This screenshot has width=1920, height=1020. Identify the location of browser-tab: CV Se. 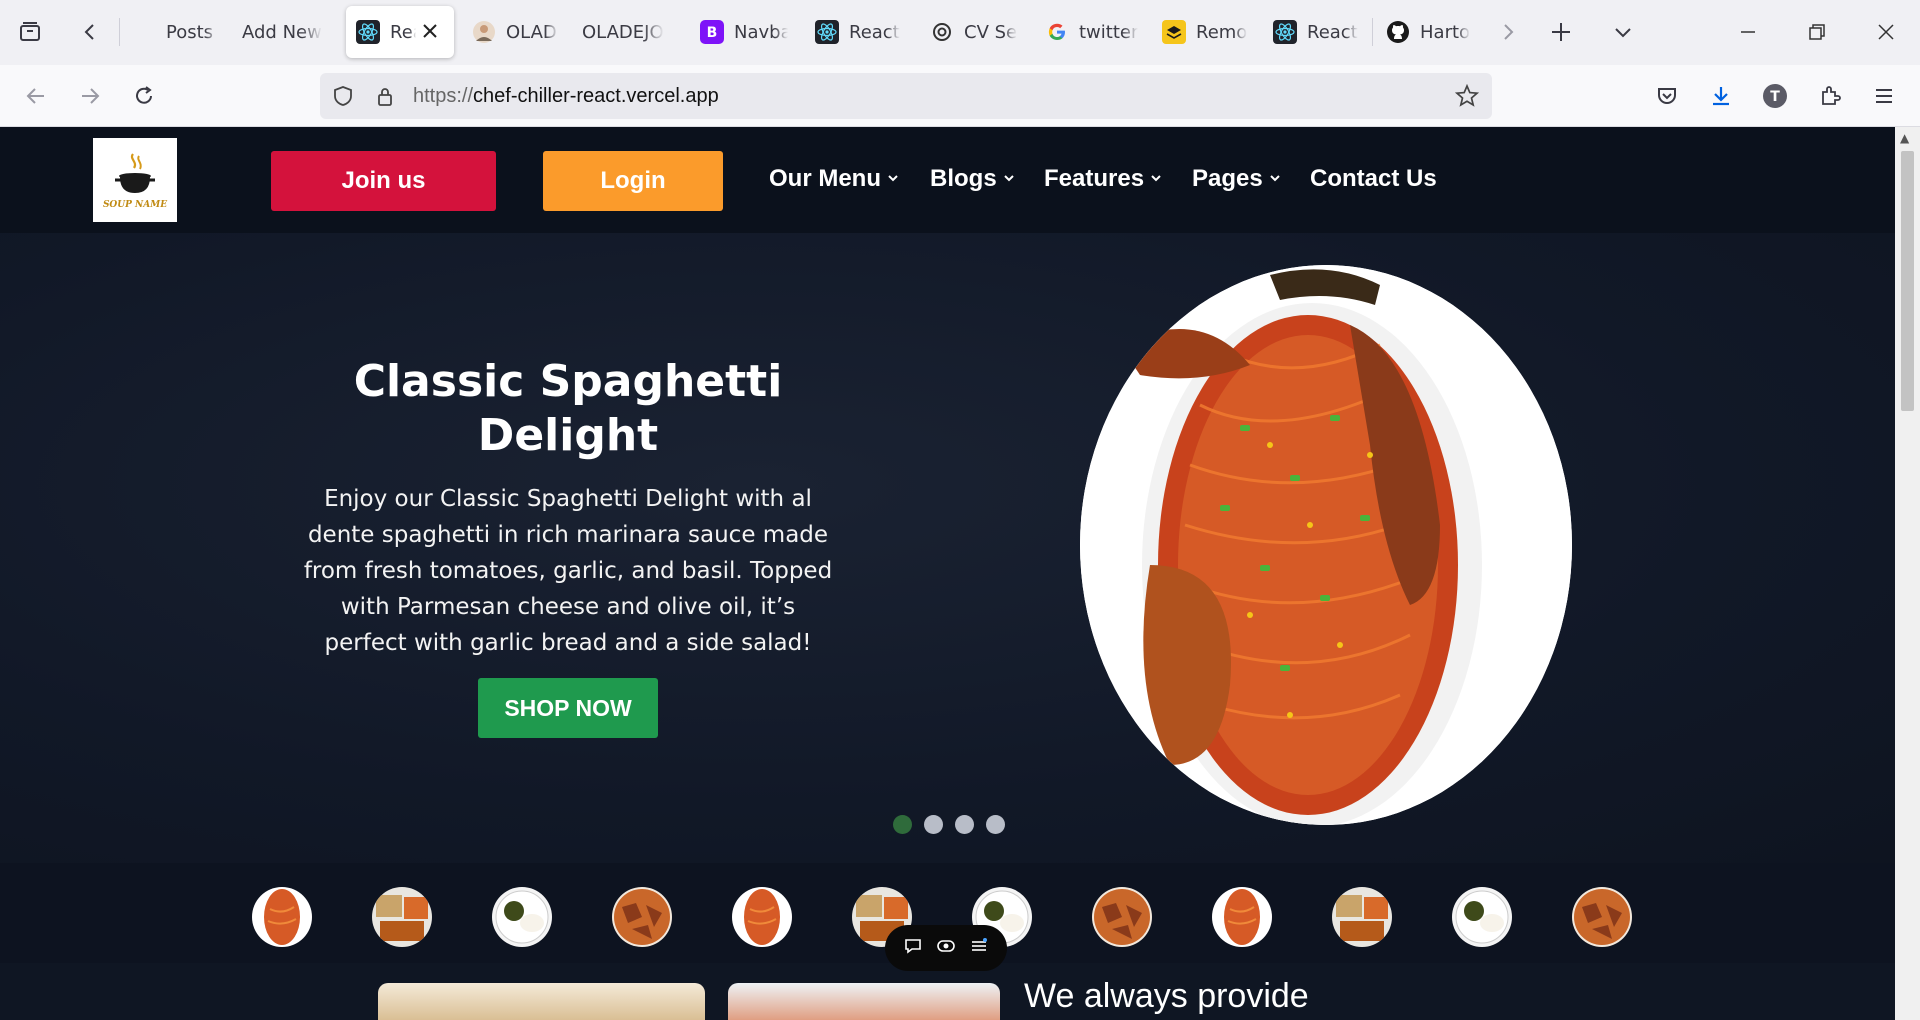
(970, 32).